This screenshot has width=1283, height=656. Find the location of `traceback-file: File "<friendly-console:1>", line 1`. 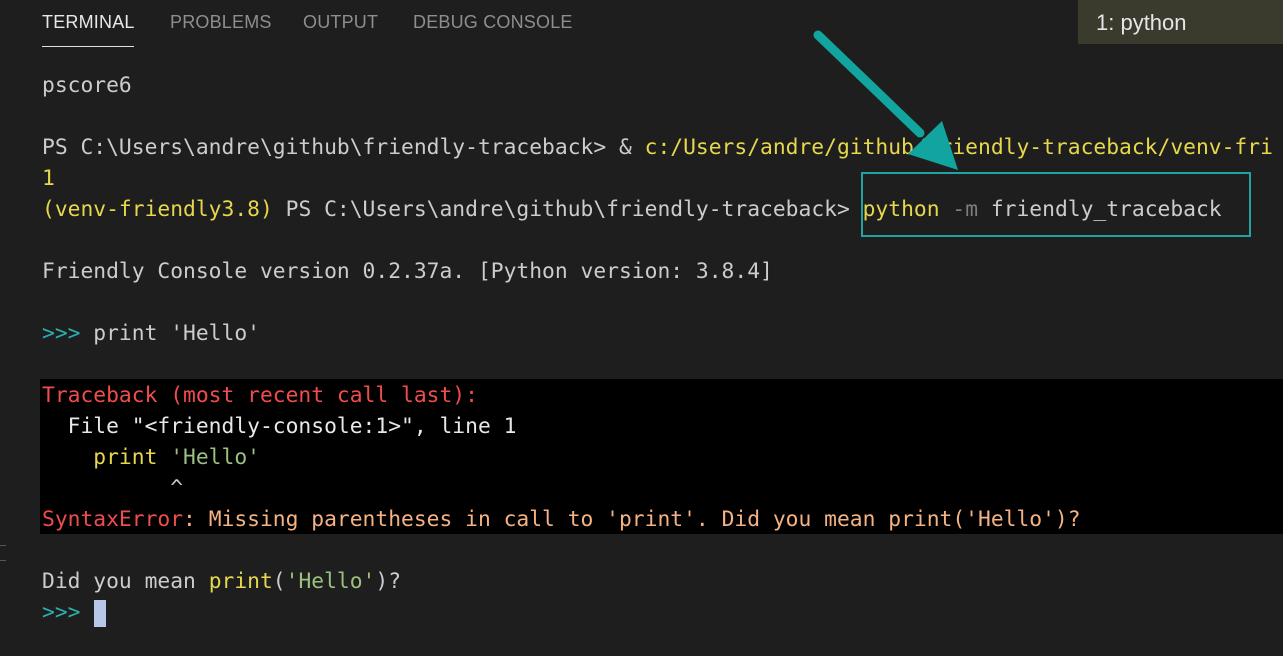

traceback-file: File "<friendly-console:1>", line 1 is located at coordinates (279, 426).